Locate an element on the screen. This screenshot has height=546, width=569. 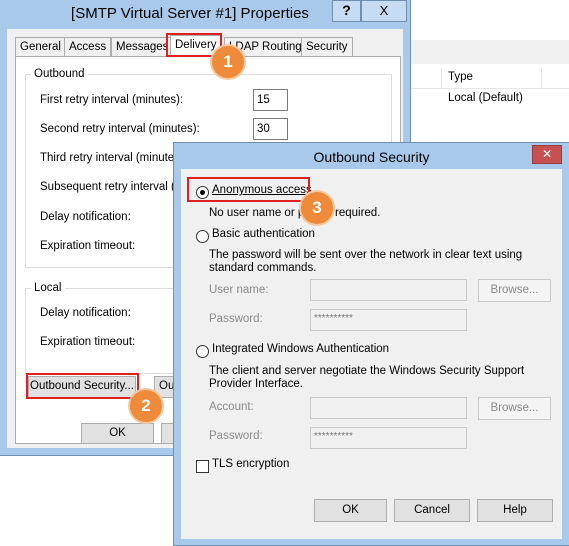
close-button: X is located at coordinates (384, 11).